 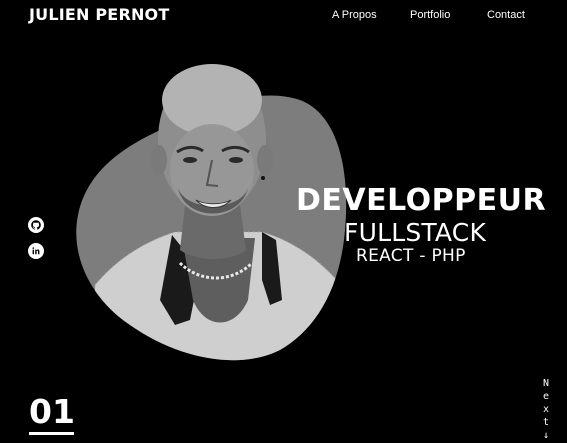 I want to click on github-glyph, so click(x=36, y=225).